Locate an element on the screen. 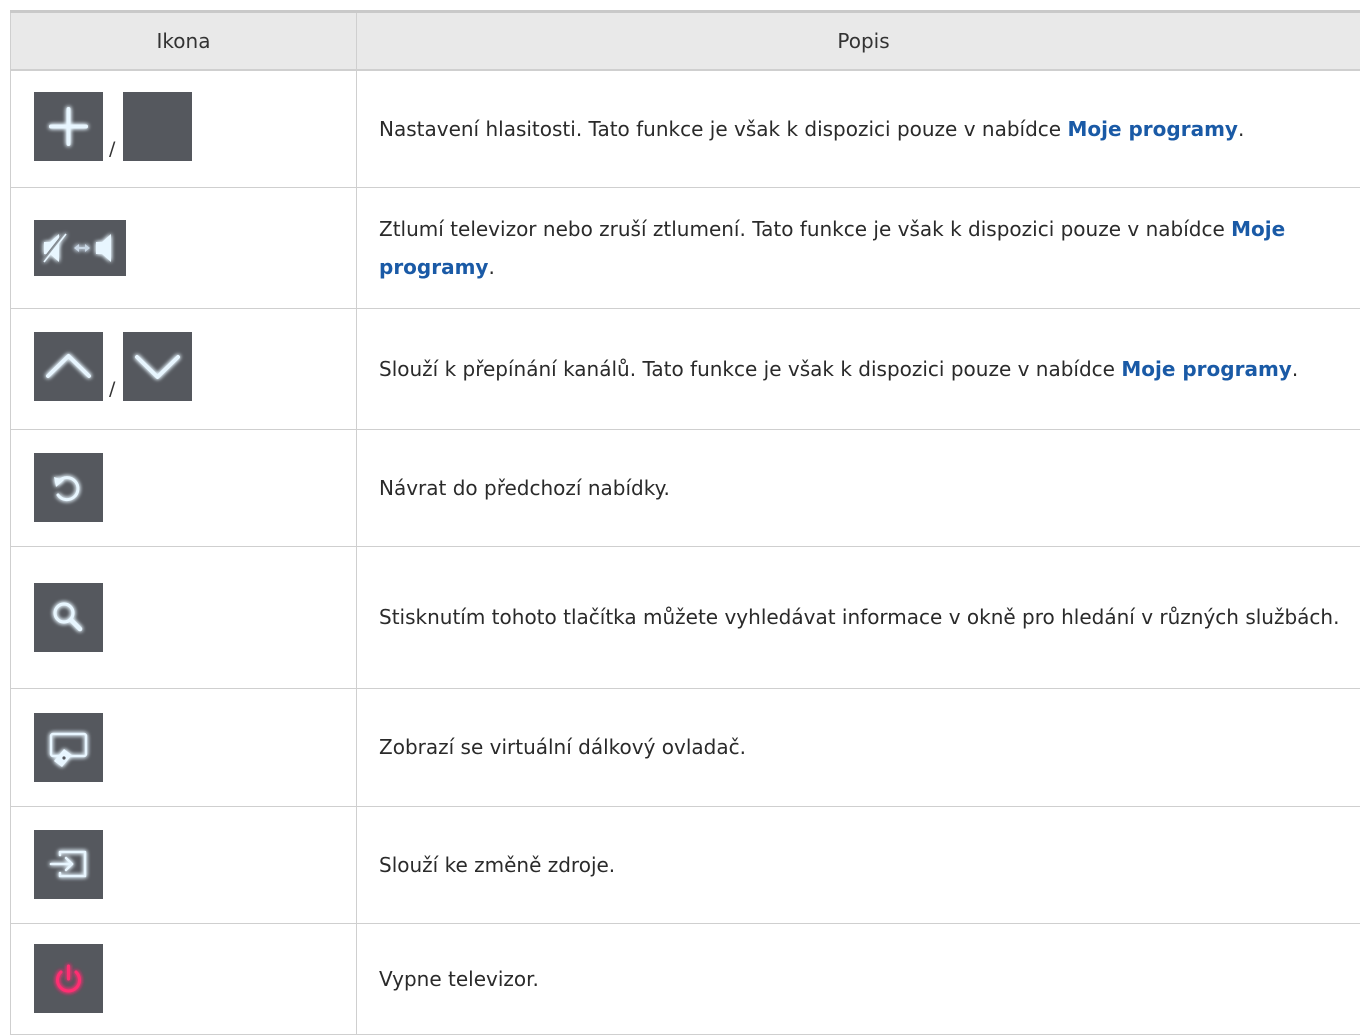 The image size is (1360, 1035). description-text: Vypne televizor. is located at coordinates (459, 979).